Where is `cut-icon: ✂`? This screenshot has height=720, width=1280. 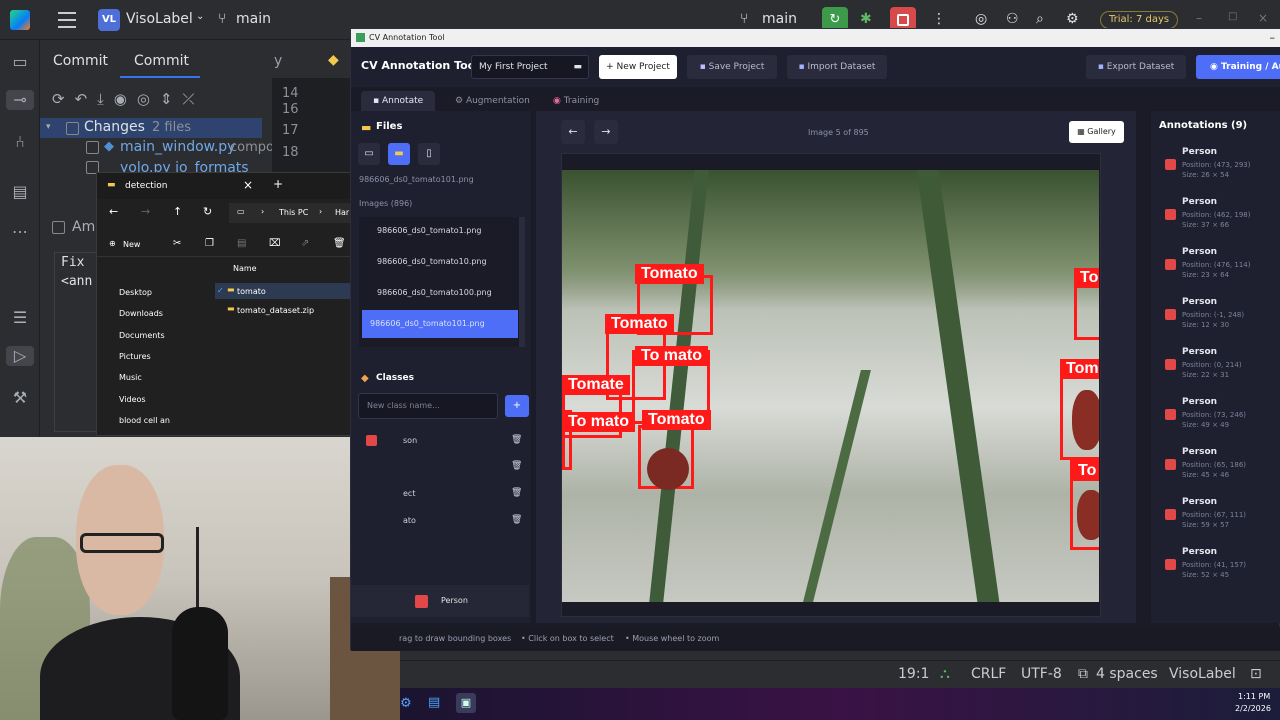
cut-icon: ✂ is located at coordinates (177, 243).